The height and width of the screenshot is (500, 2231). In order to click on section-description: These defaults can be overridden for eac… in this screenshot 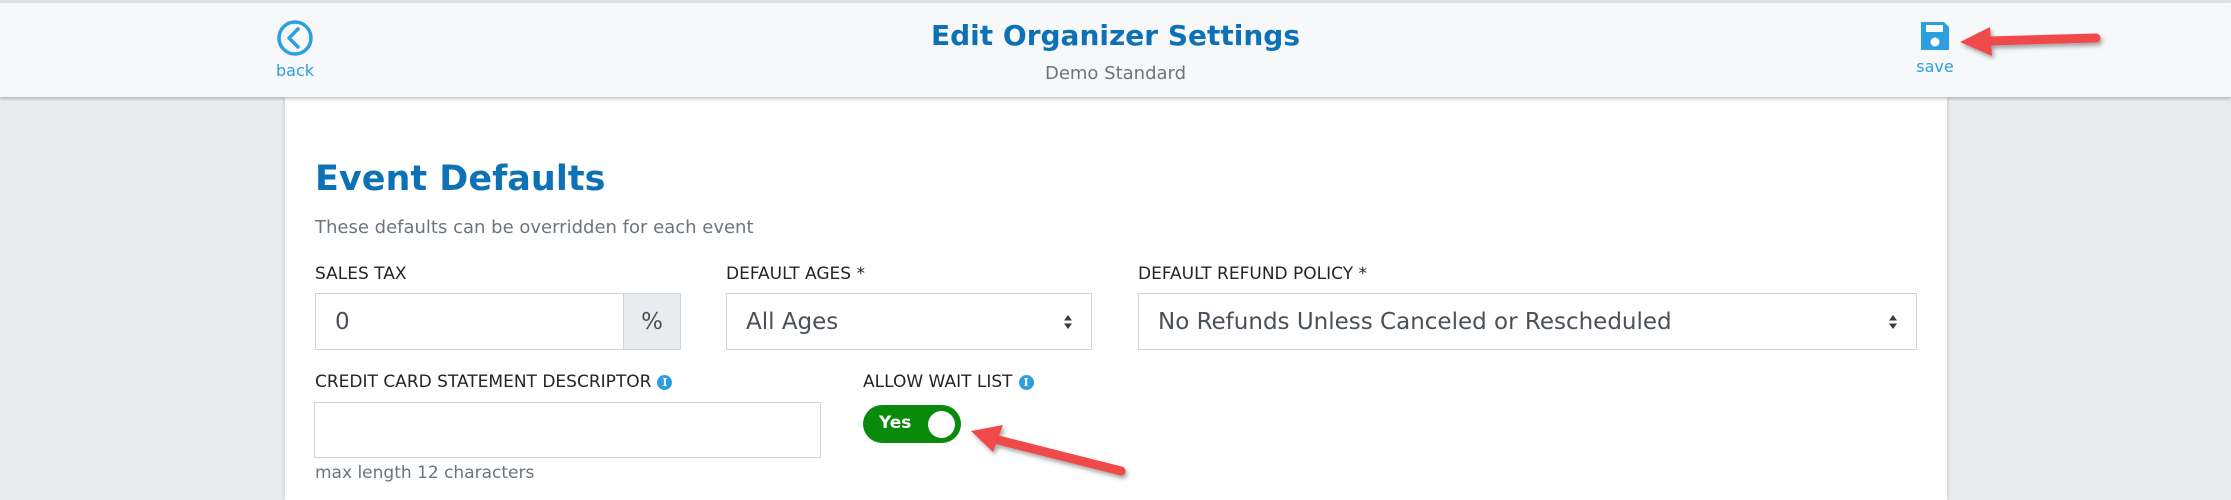, I will do `click(534, 227)`.